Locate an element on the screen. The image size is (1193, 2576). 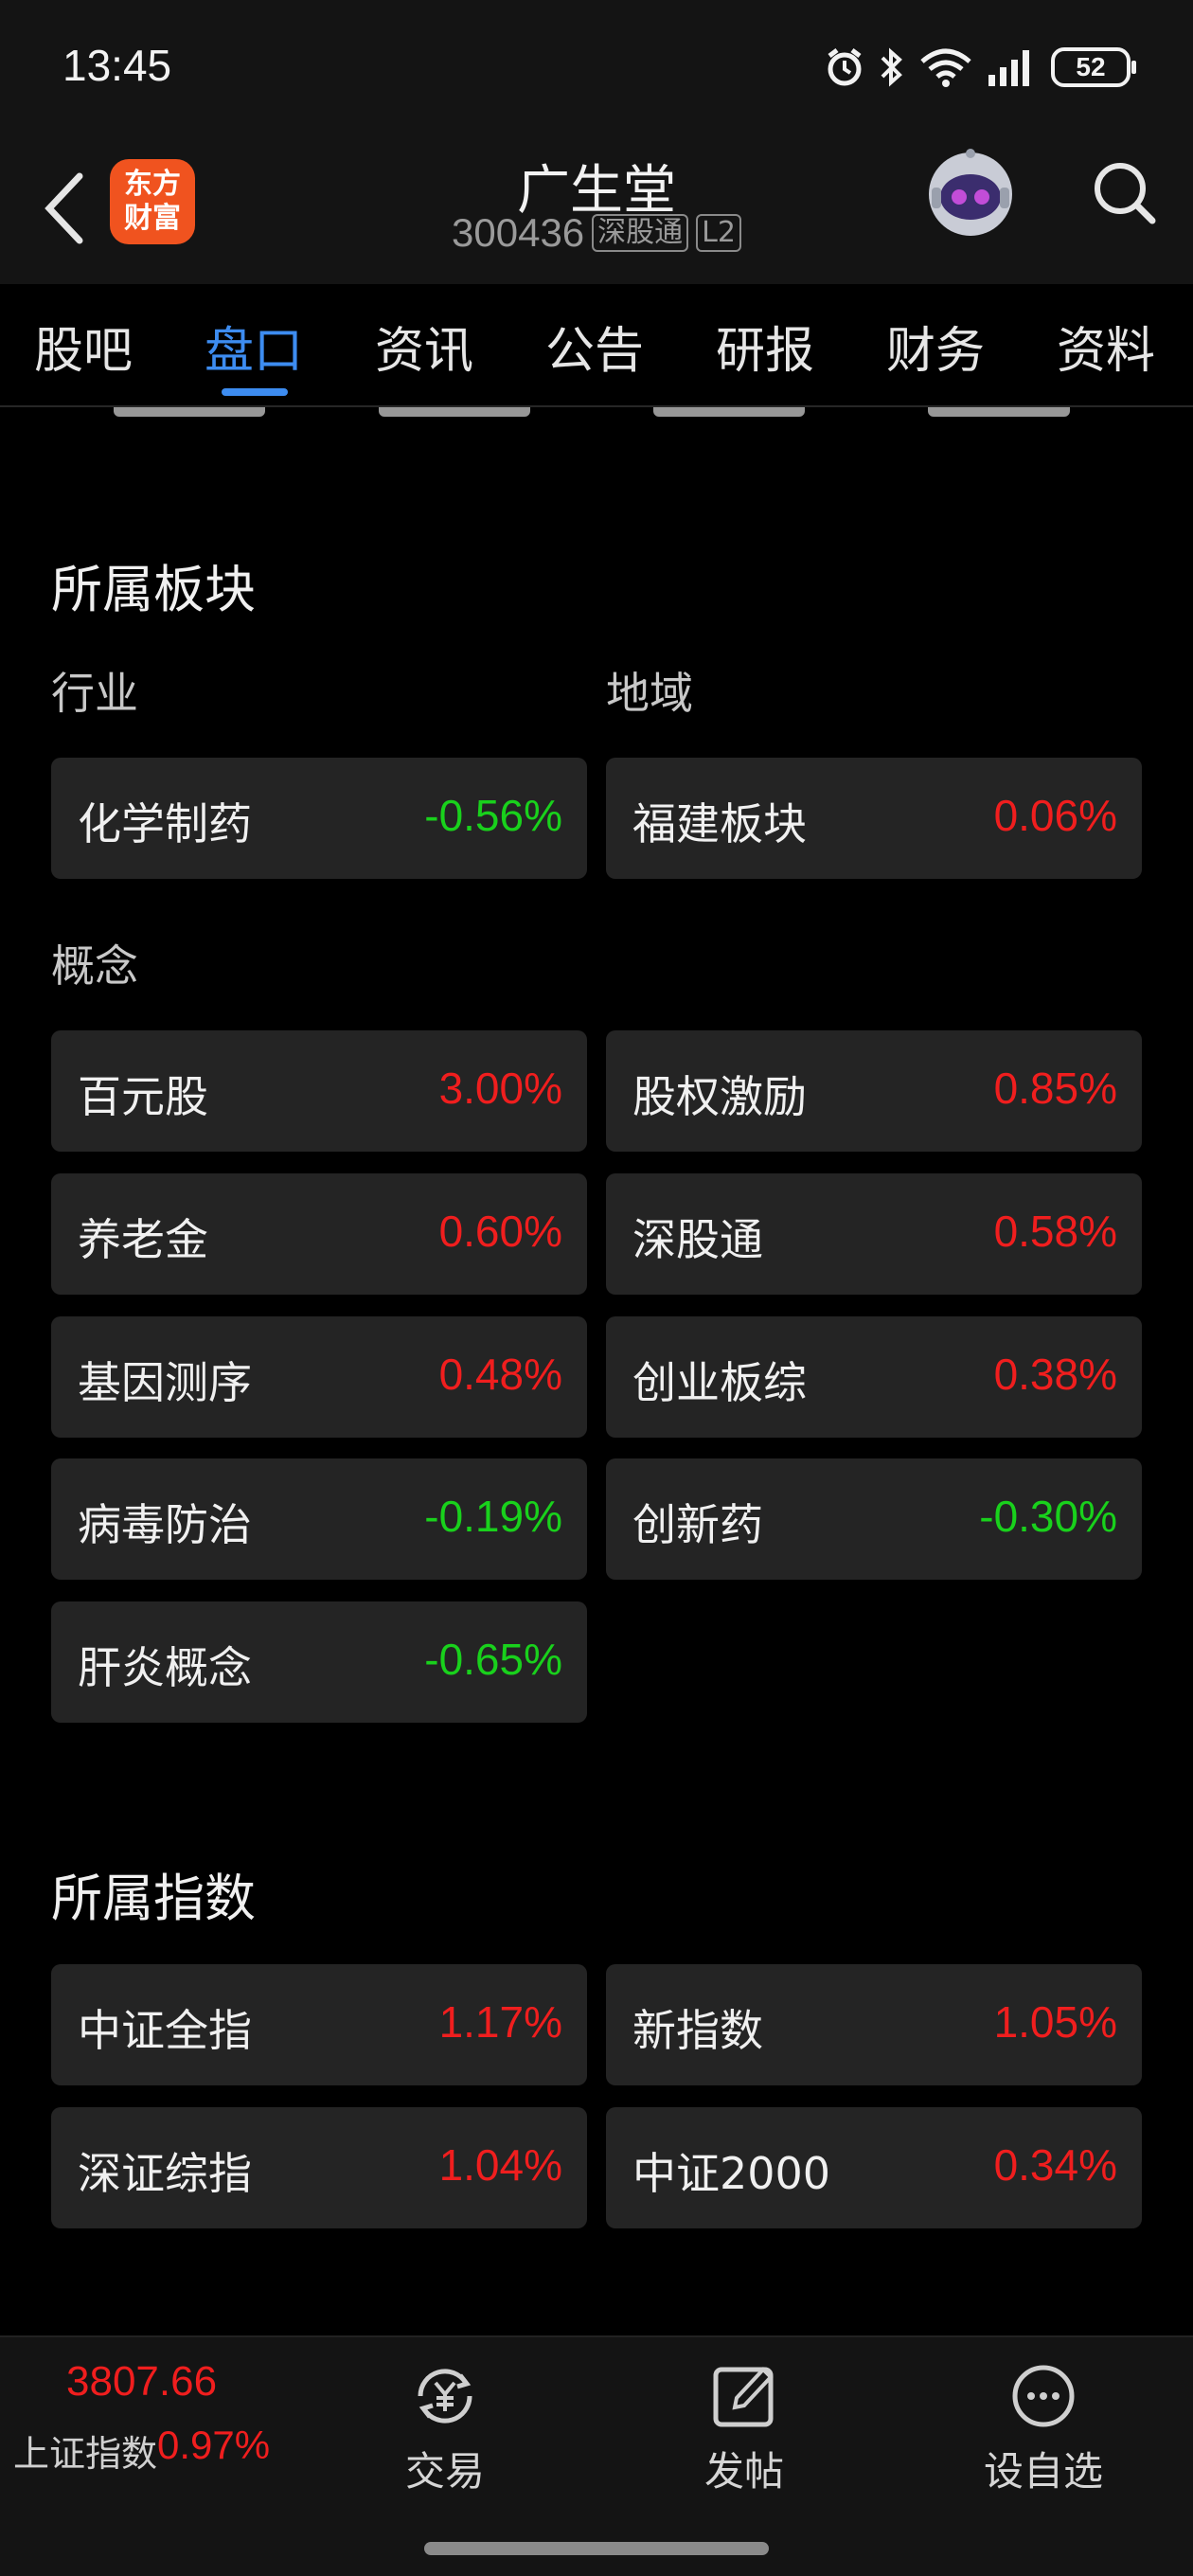
sector-name: 化学制药 is located at coordinates (165, 824).